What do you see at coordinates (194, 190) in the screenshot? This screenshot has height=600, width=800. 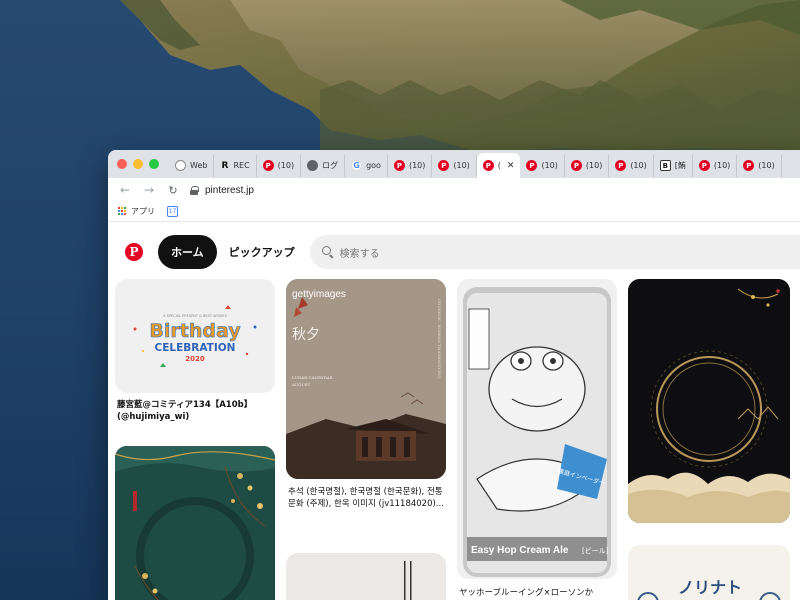 I see `lock-icon` at bounding box center [194, 190].